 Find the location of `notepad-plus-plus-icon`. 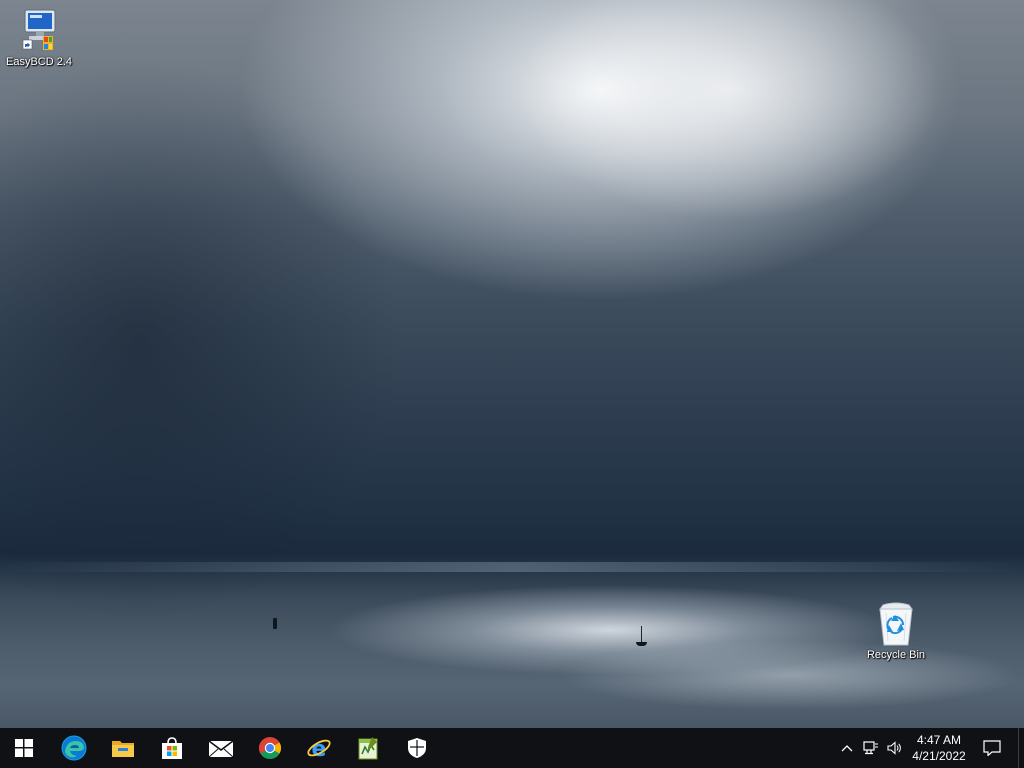

notepad-plus-plus-icon is located at coordinates (368, 748).